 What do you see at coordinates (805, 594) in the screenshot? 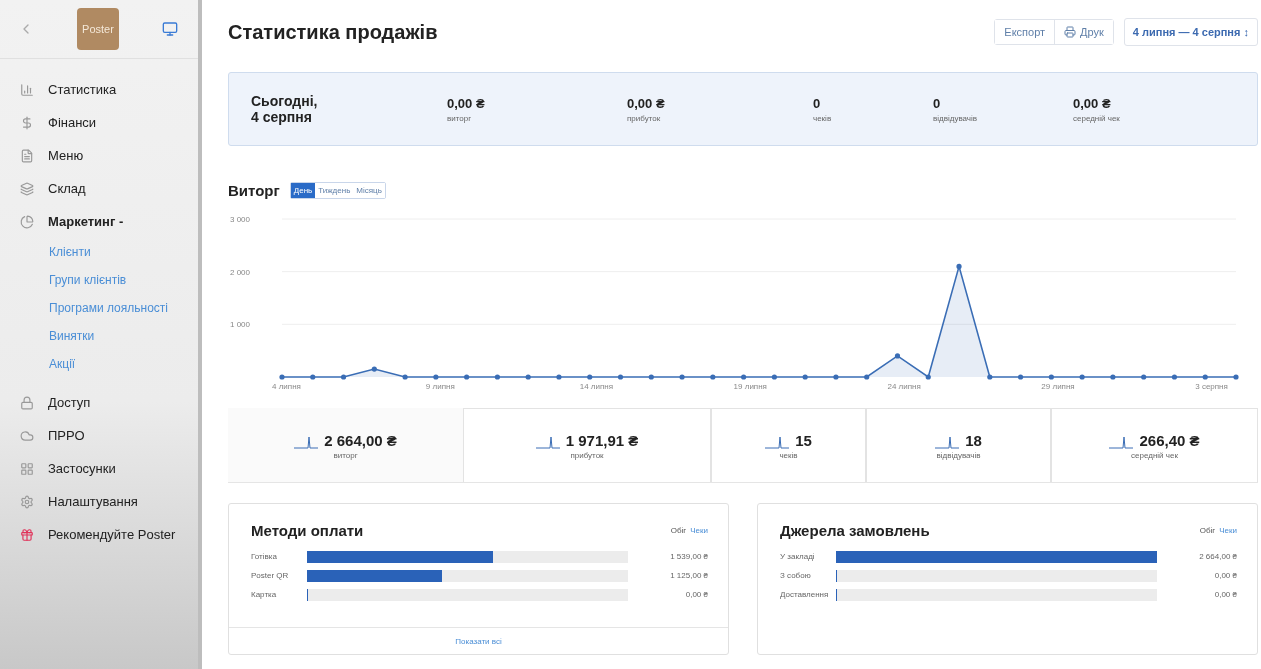
I see `row-label: Доставлення` at bounding box center [805, 594].